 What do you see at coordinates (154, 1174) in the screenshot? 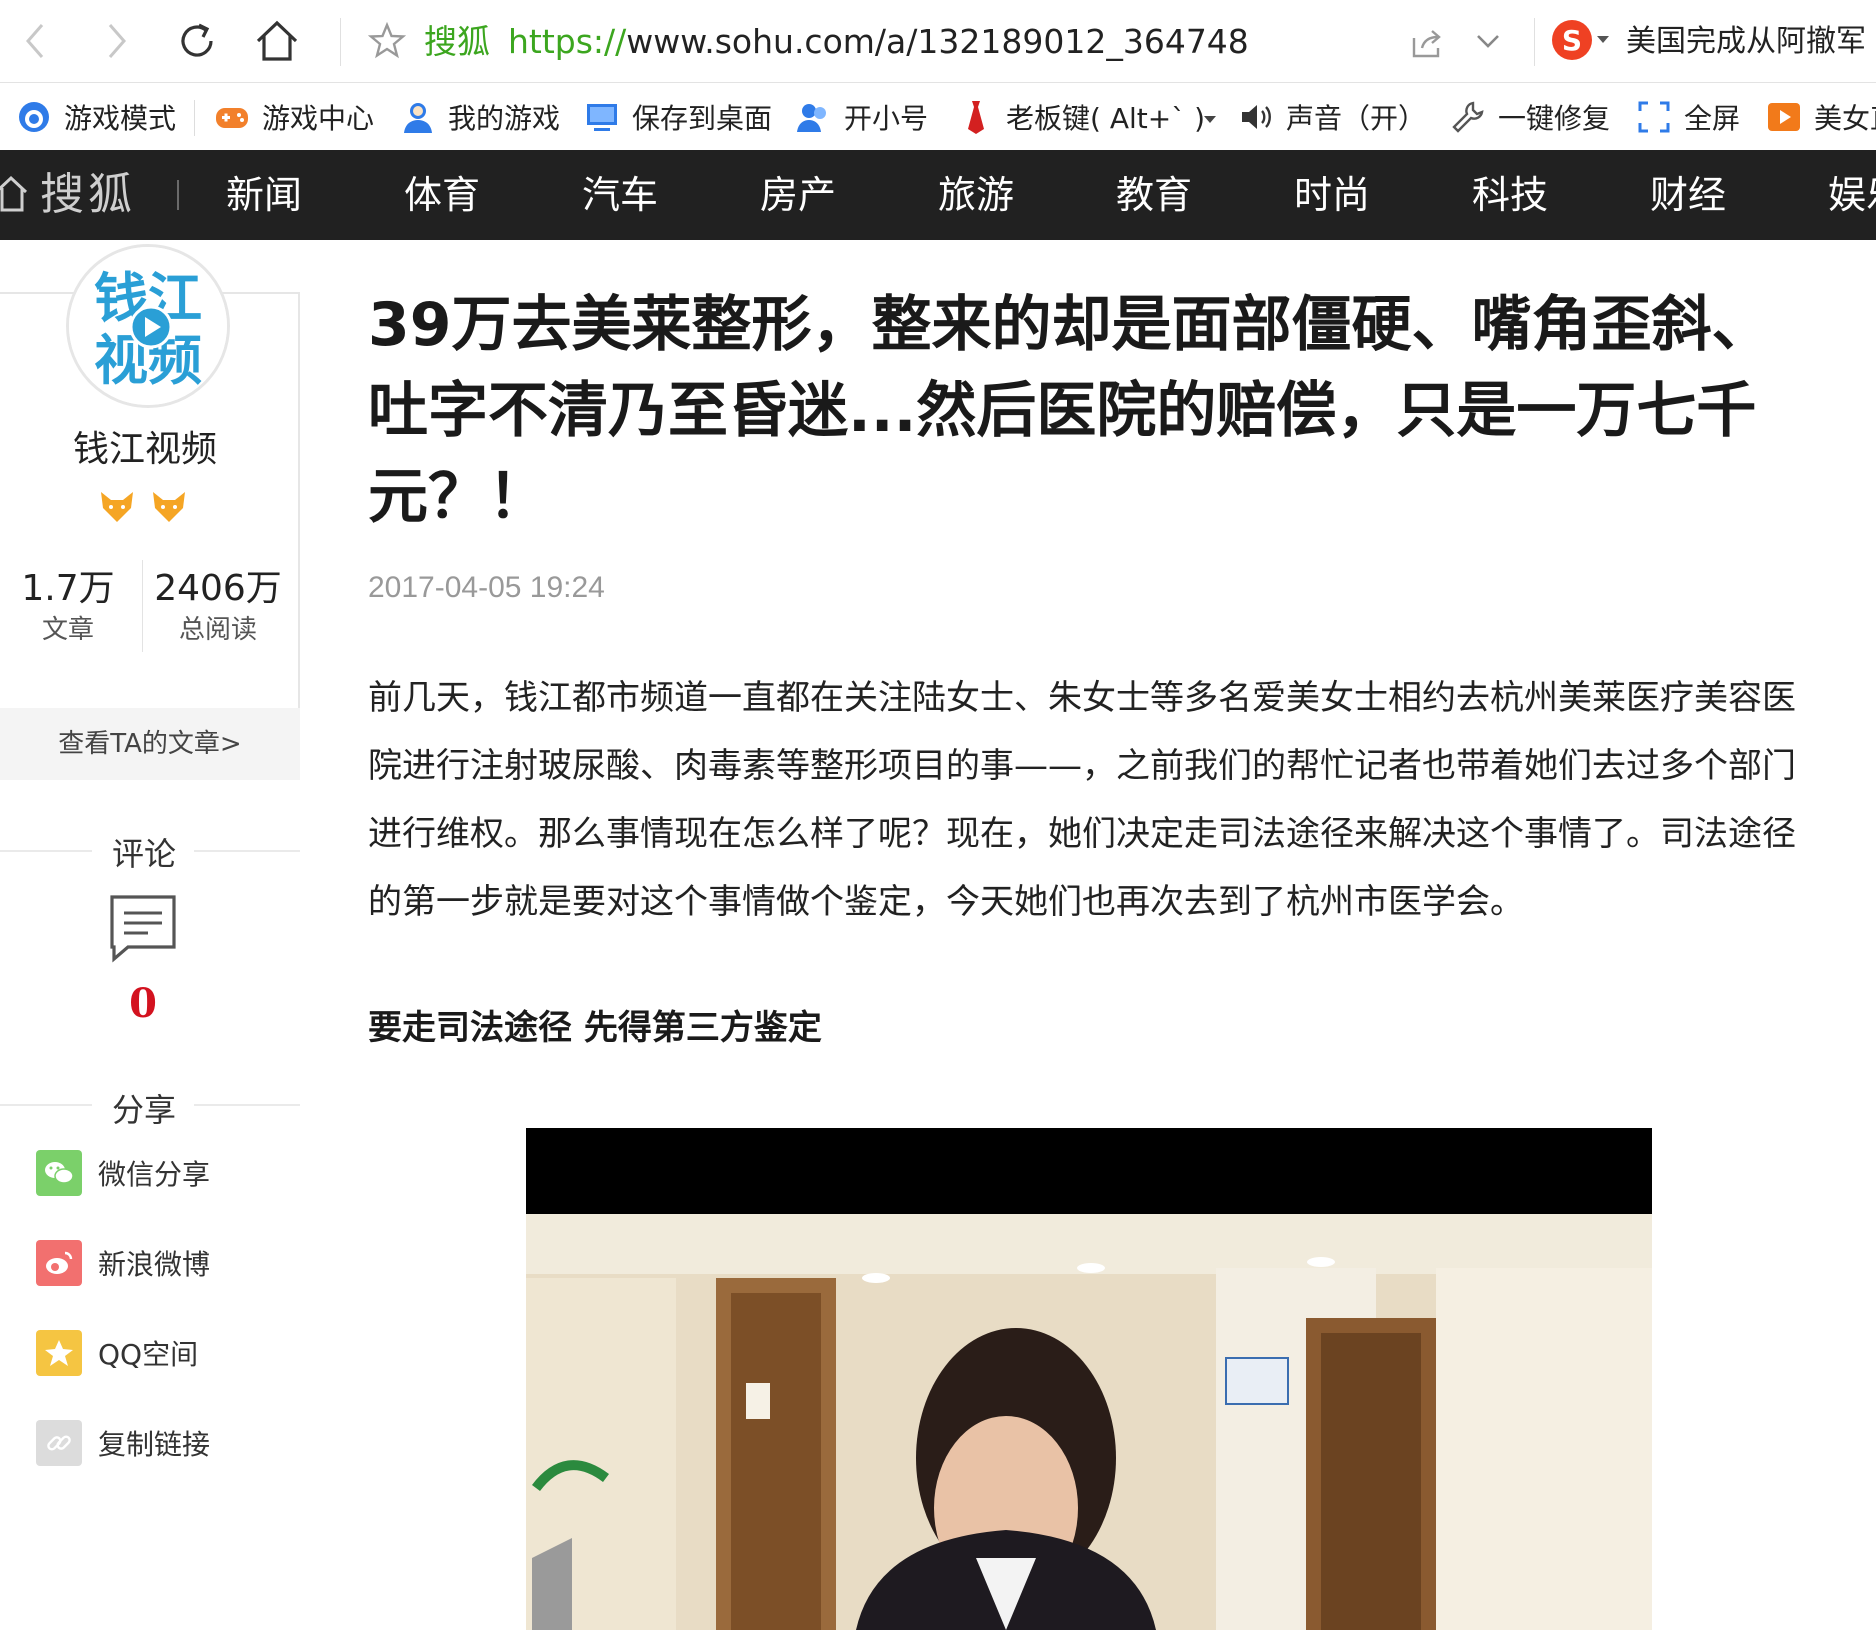
I see `share-label: 微信分享` at bounding box center [154, 1174].